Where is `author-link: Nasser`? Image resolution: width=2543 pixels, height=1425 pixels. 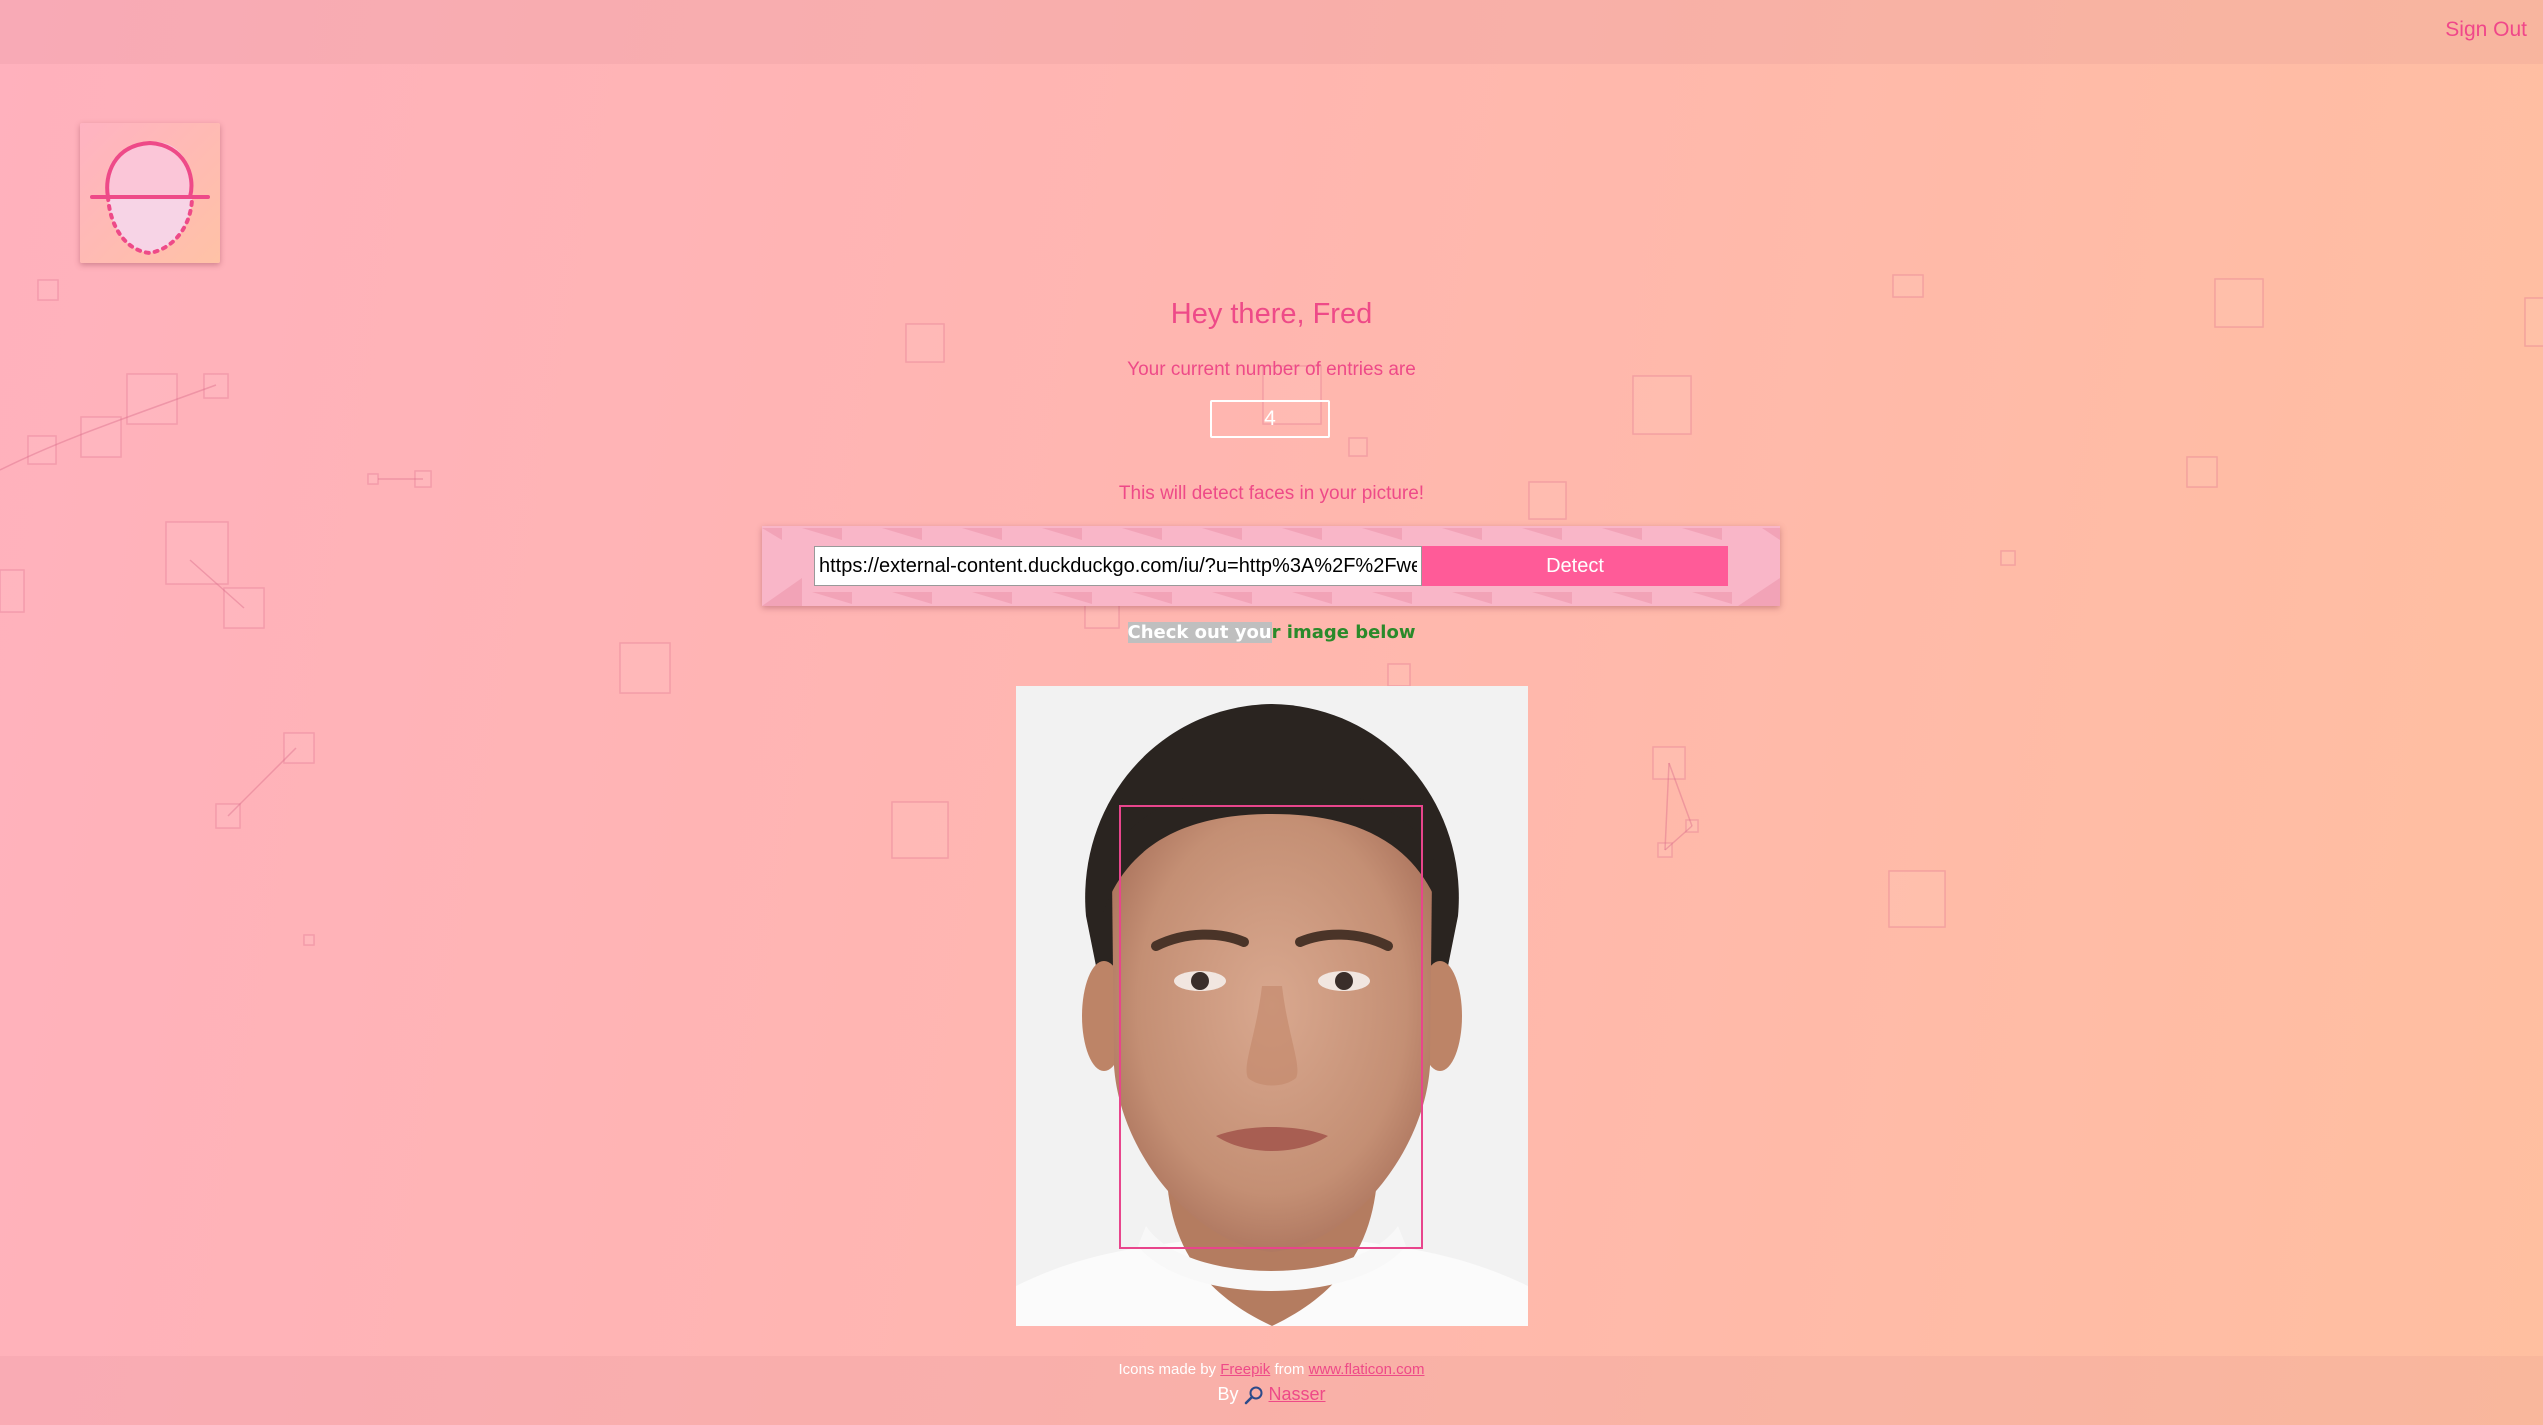 author-link: Nasser is located at coordinates (1297, 1394).